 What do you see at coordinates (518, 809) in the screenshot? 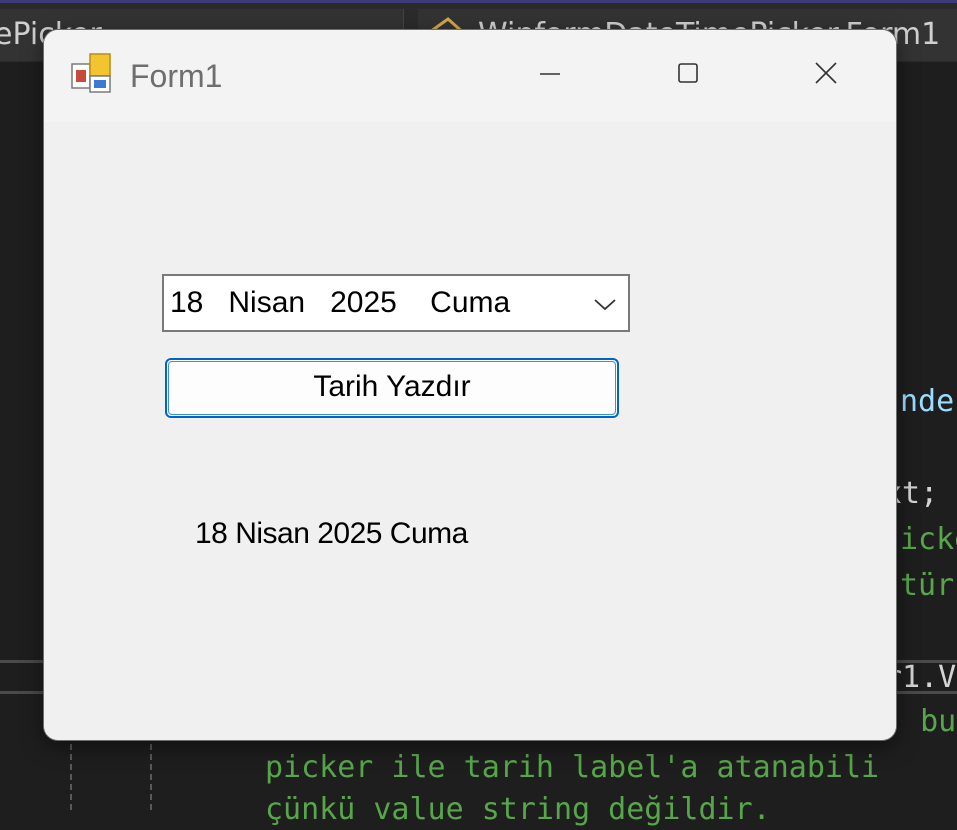
I see `code-line: çünkü value string değildir.` at bounding box center [518, 809].